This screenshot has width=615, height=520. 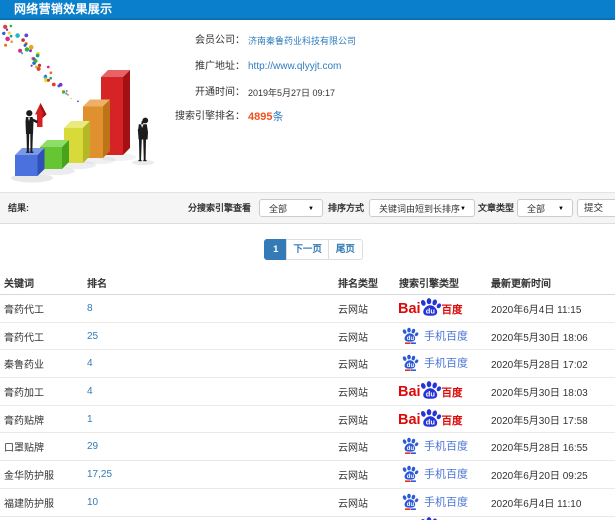 What do you see at coordinates (41, 419) in the screenshot?
I see `keyword-cell: 膏药贴牌` at bounding box center [41, 419].